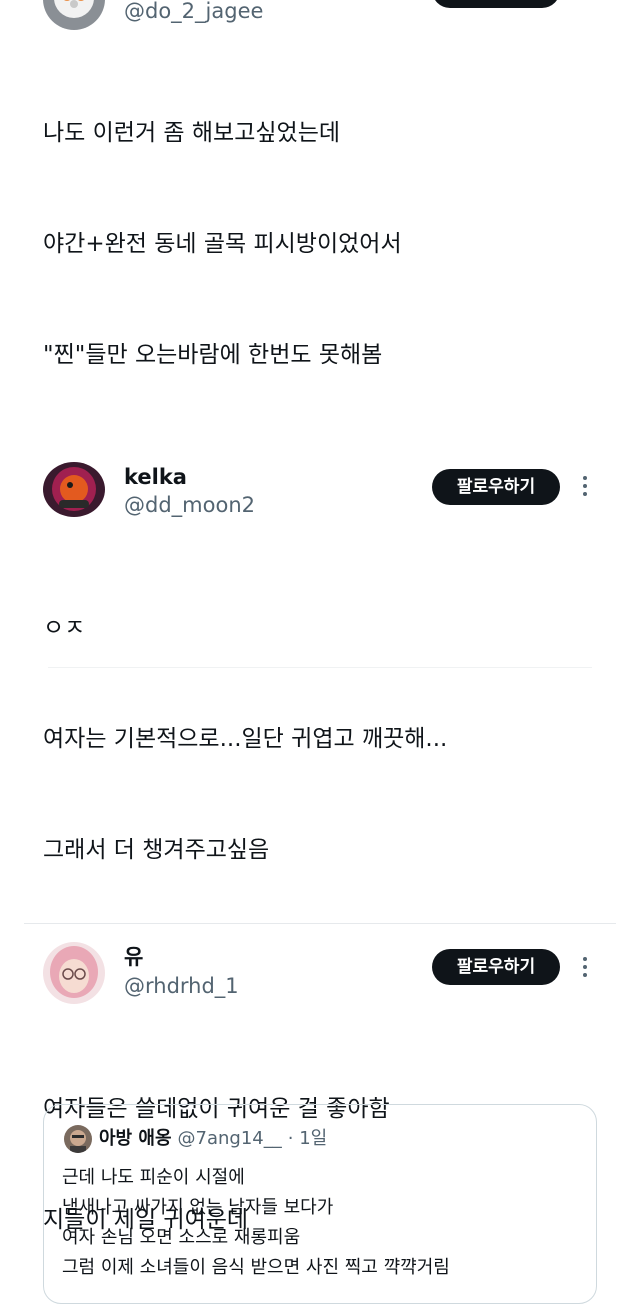 The height and width of the screenshot is (1313, 640). What do you see at coordinates (256, 1267) in the screenshot?
I see `quoted-line: 그럼 이제 소녀들이 음식 받으면 사진 찍고 꺅꺅거림` at bounding box center [256, 1267].